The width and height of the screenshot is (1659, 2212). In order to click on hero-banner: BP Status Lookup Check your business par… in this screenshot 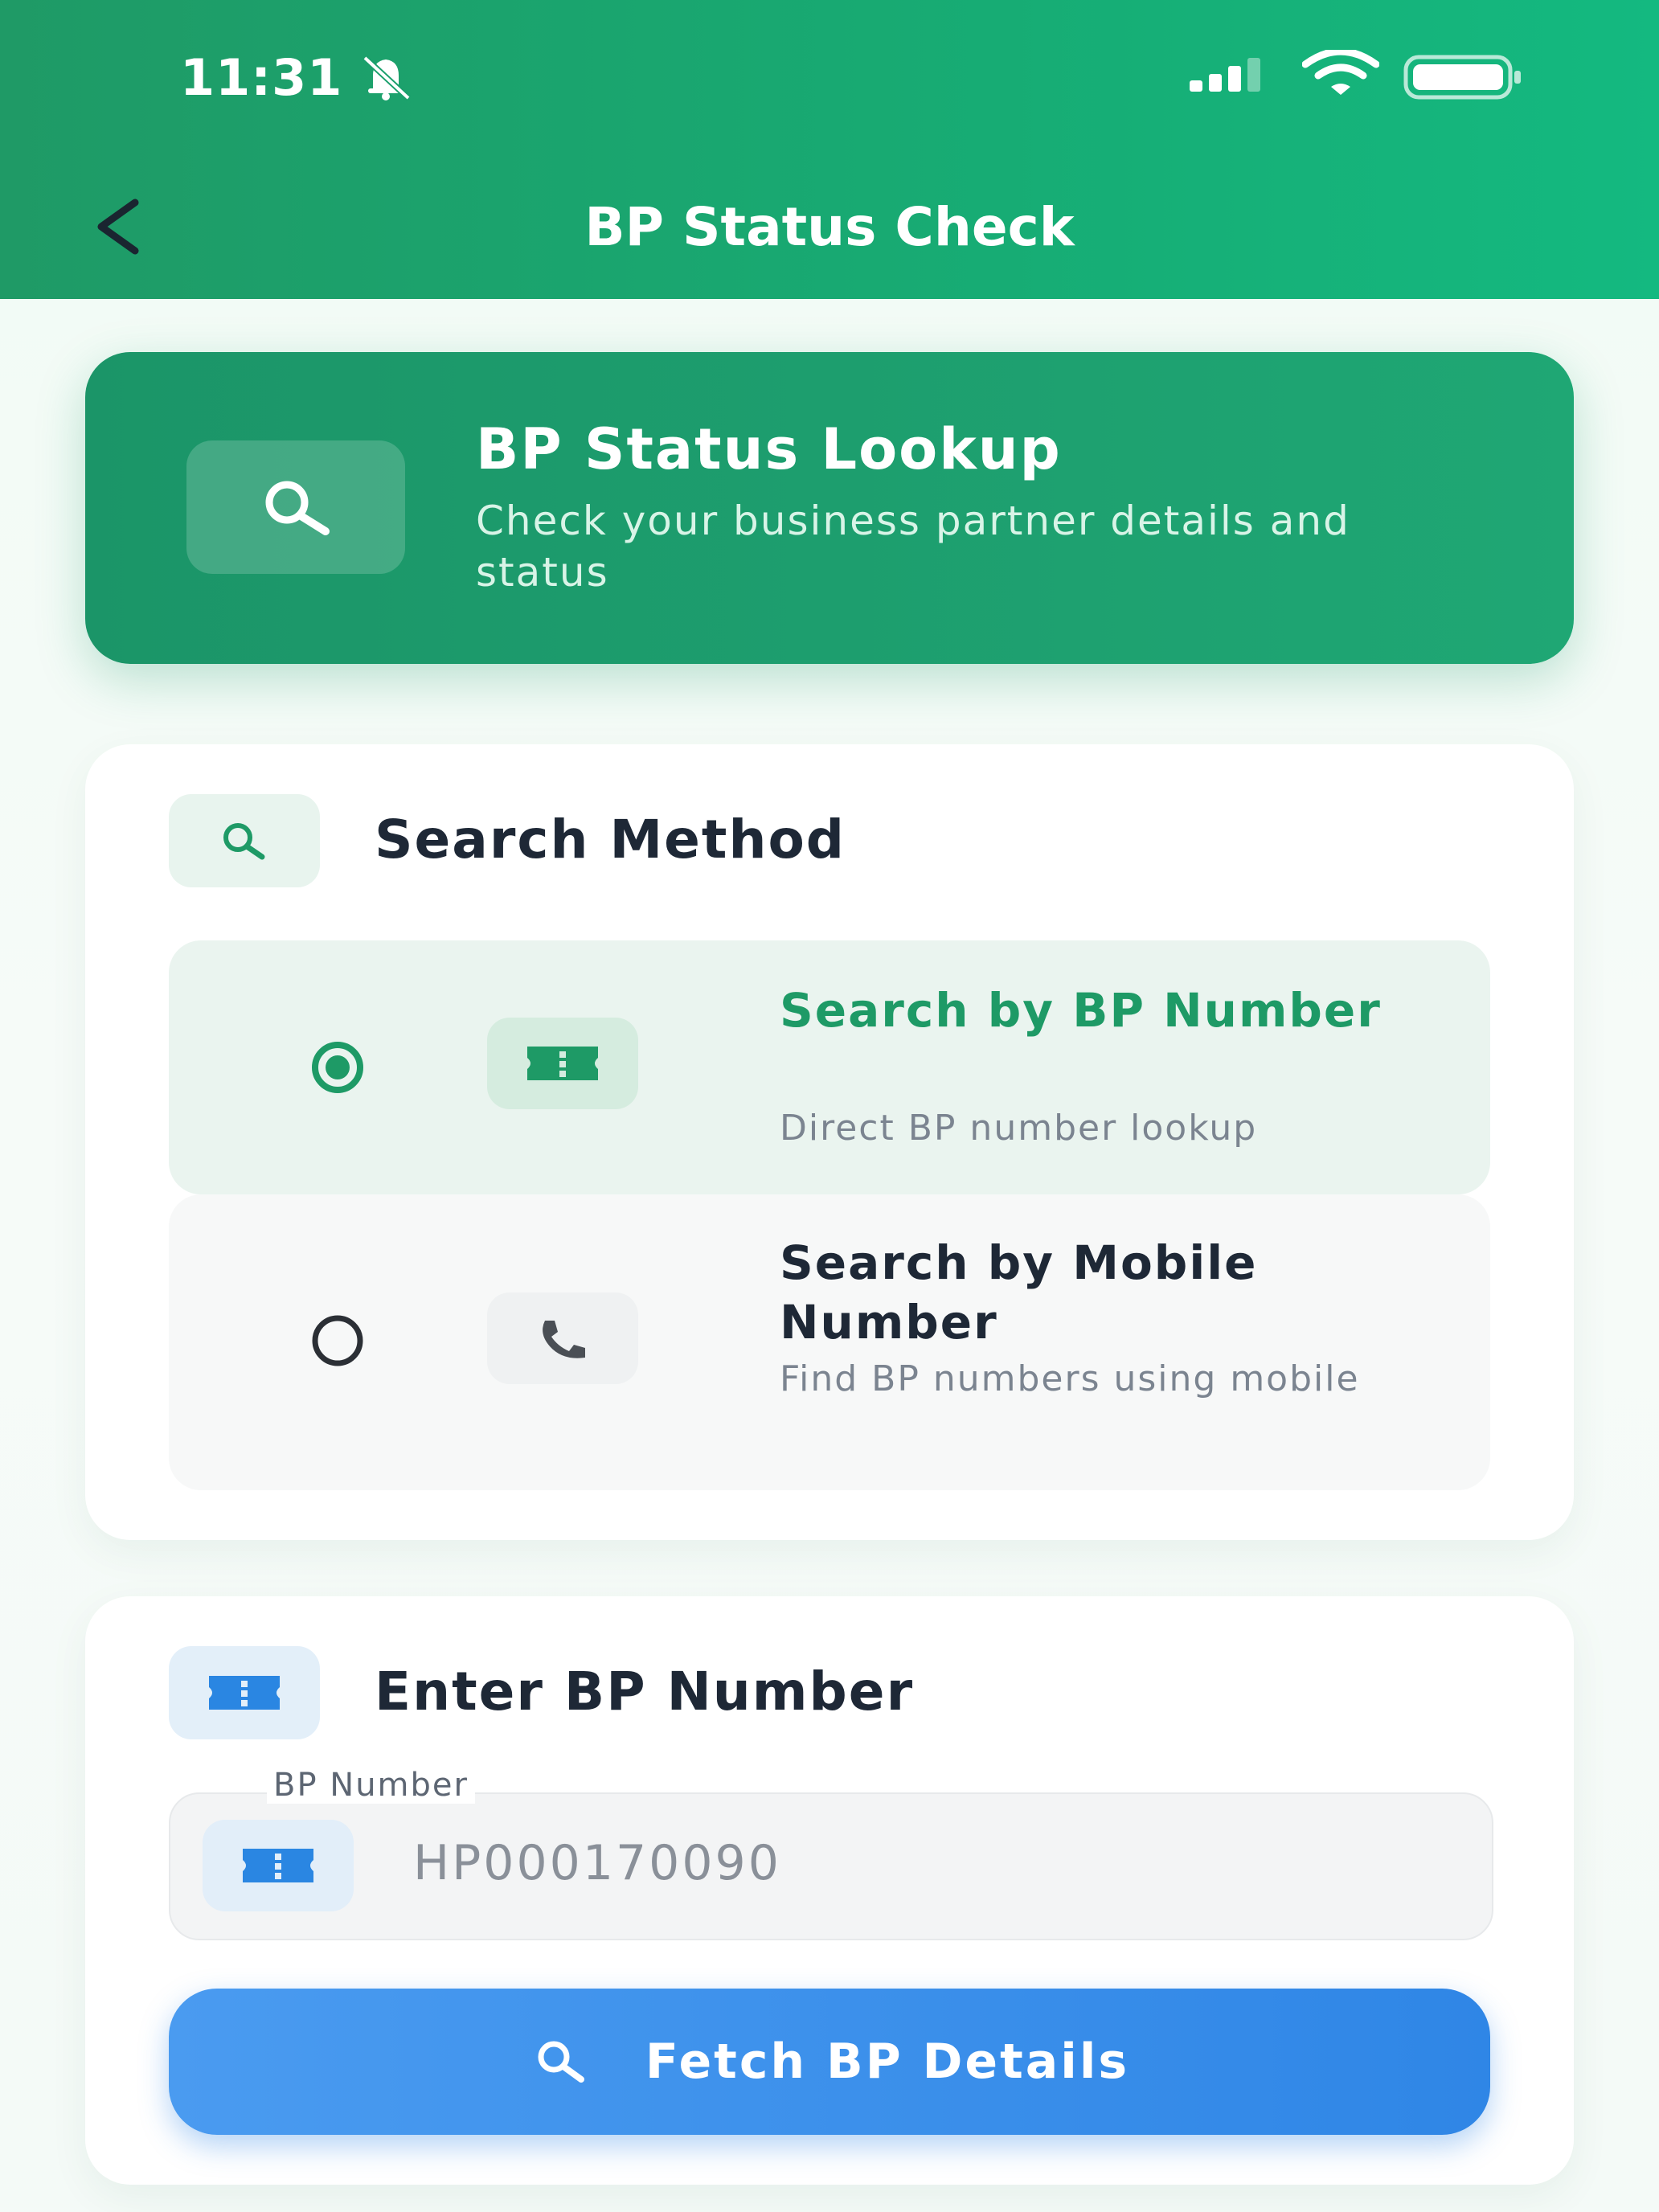, I will do `click(829, 508)`.